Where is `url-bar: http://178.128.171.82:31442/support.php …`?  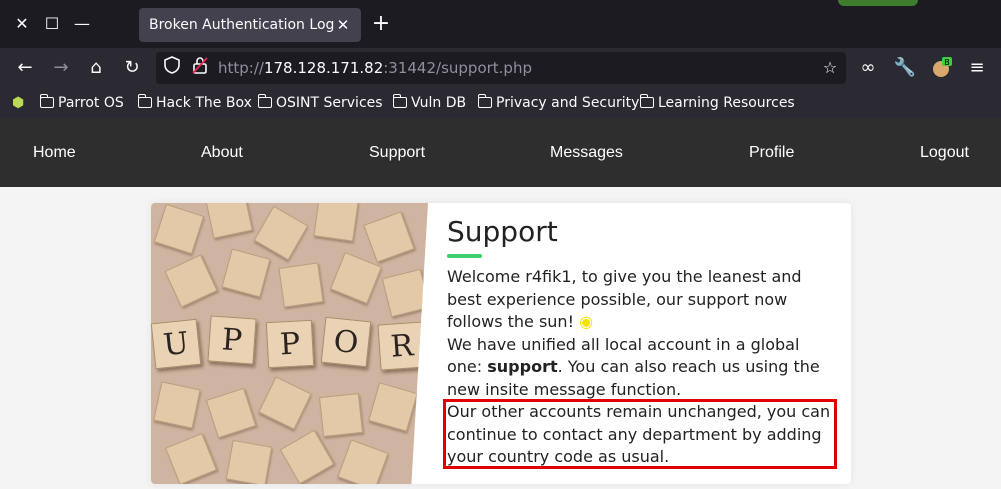 url-bar: http://178.128.171.82:31442/support.php … is located at coordinates (501, 68).